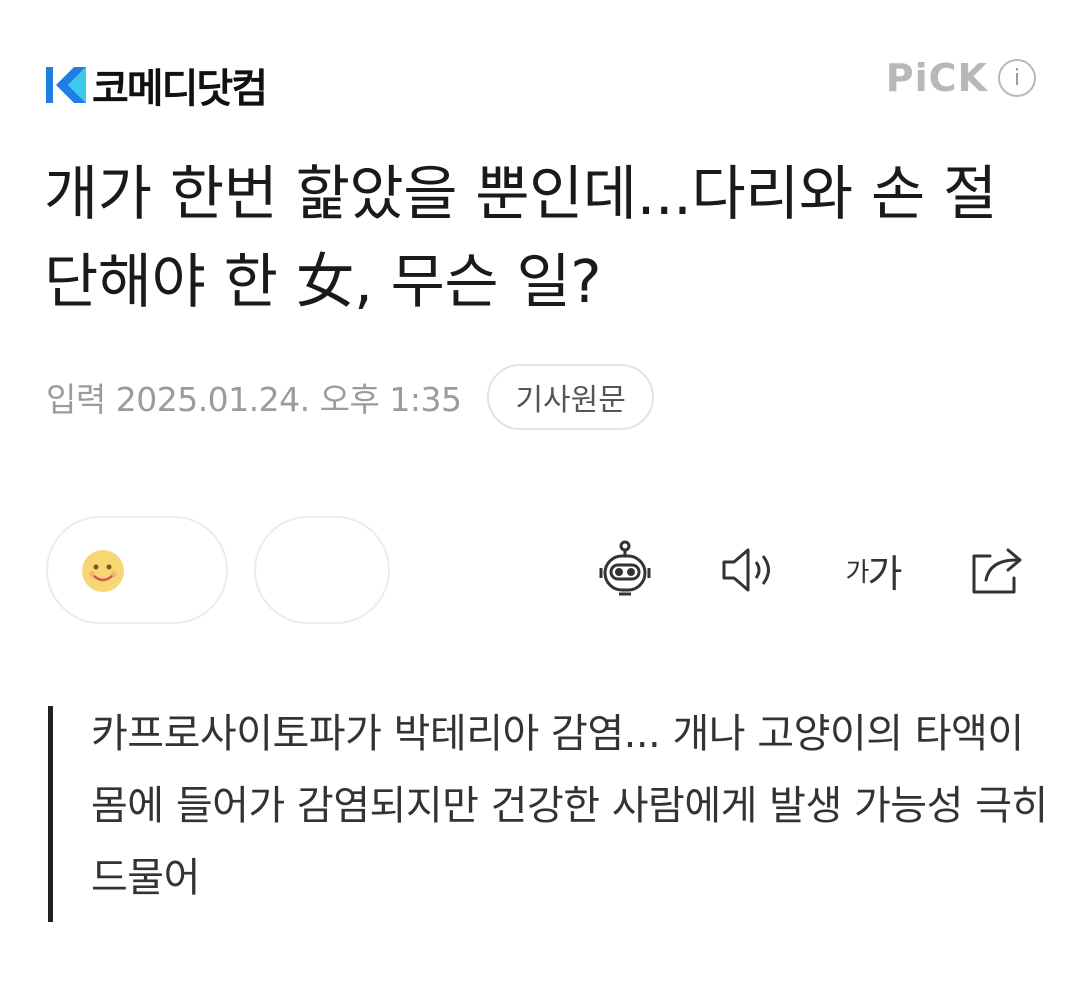  I want to click on article-header: 코메디닷컴 PiCK i, so click(540, 80).